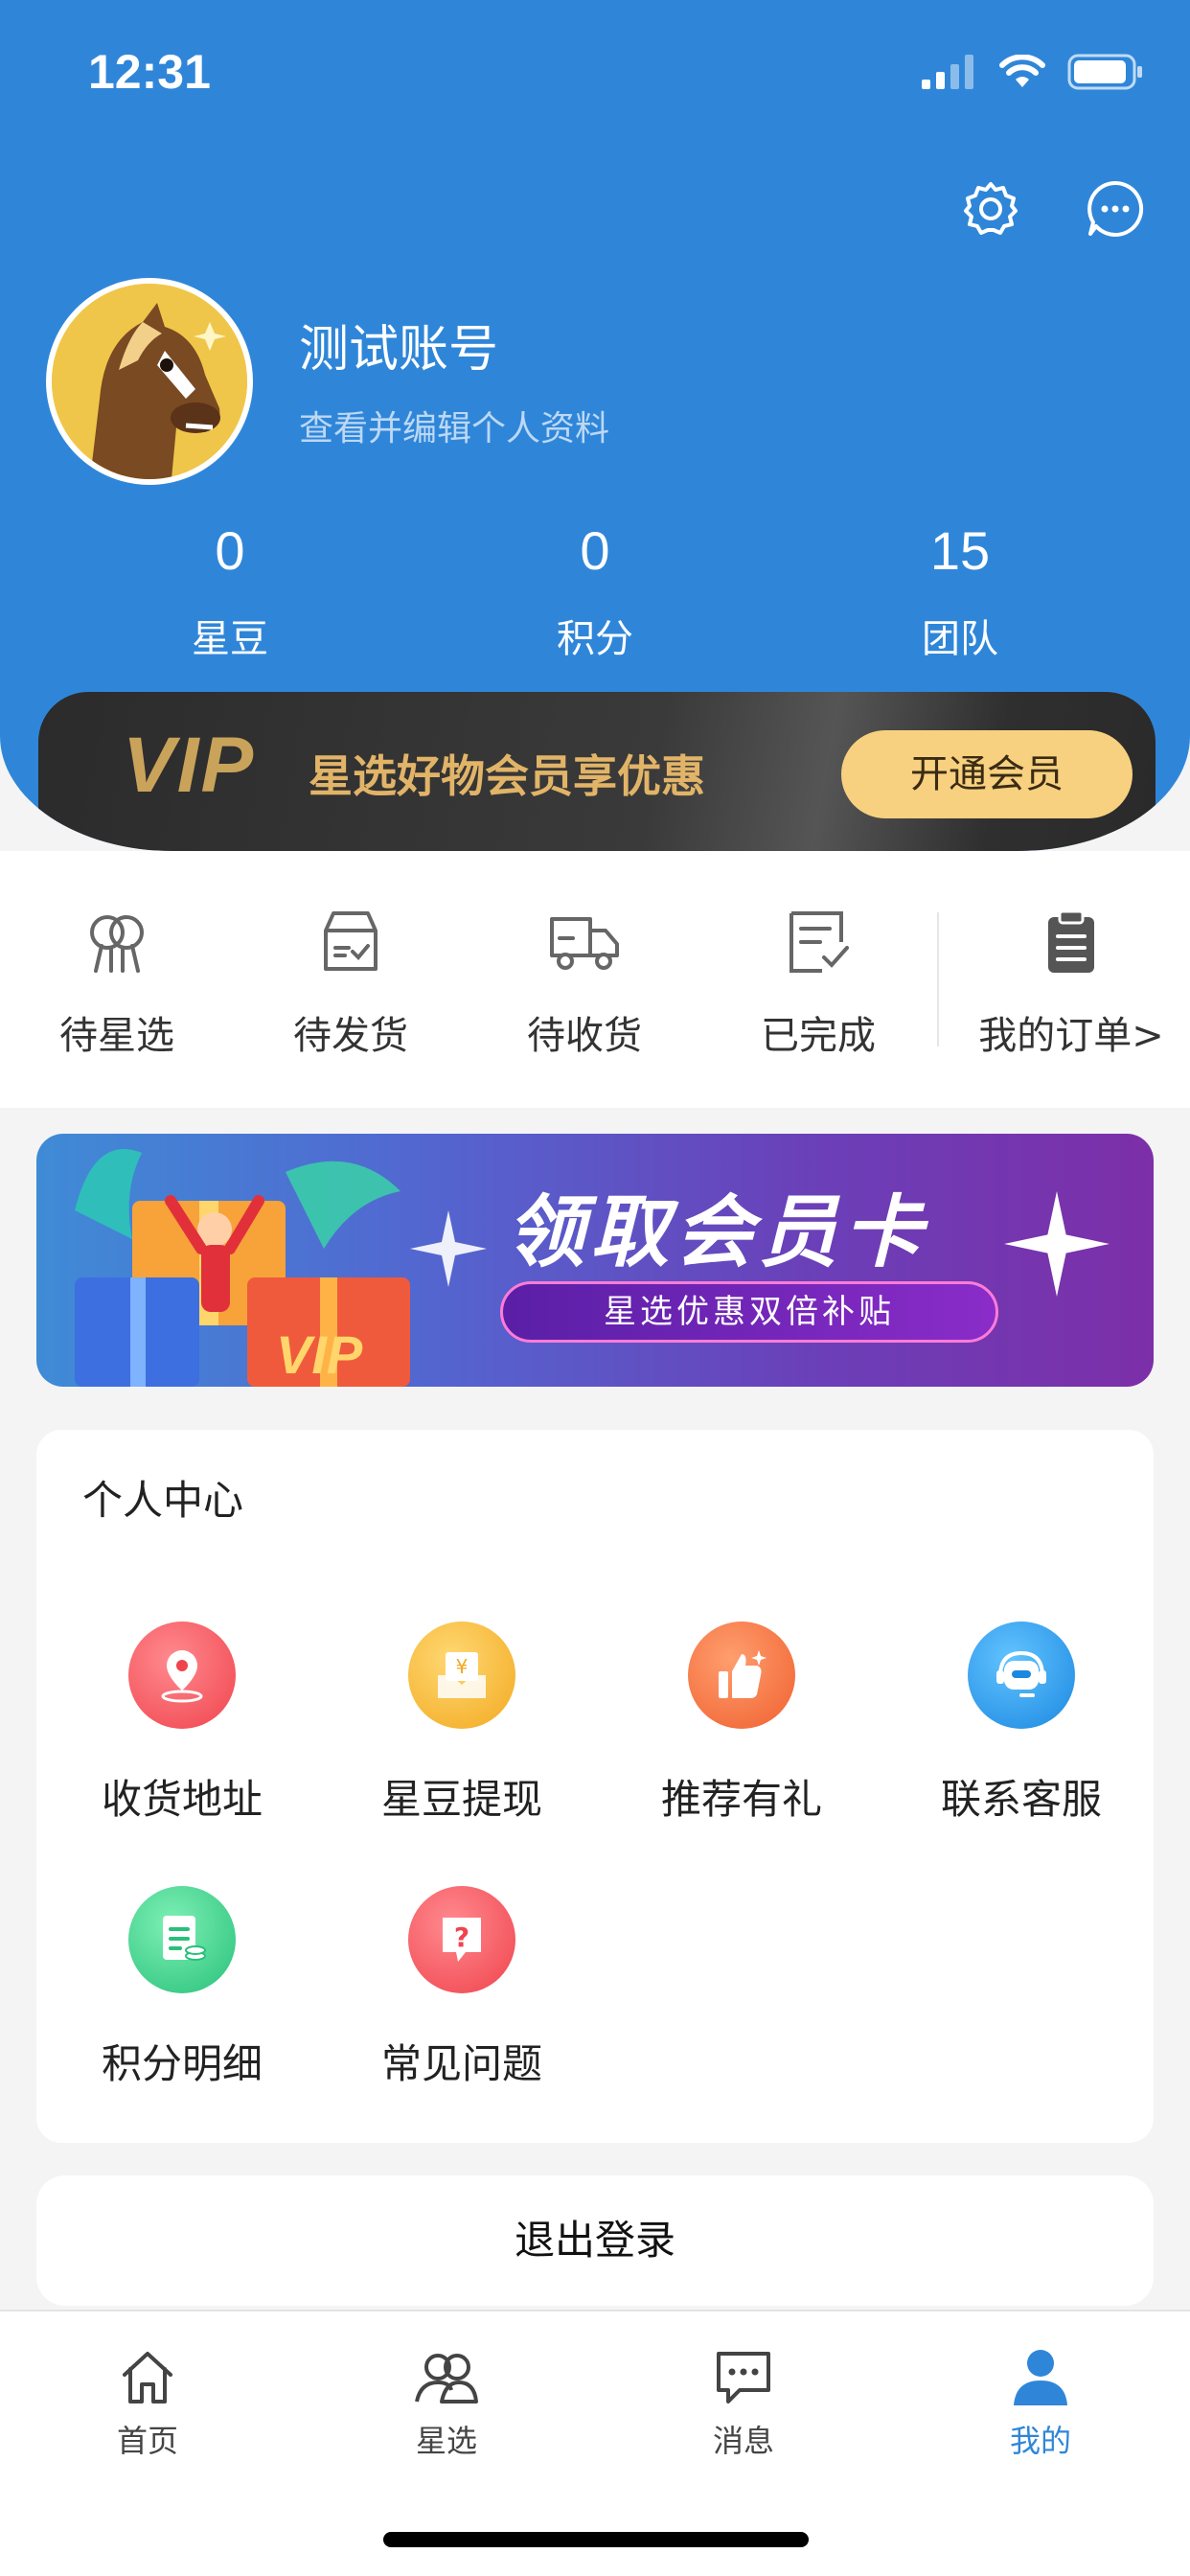  Describe the element at coordinates (1040, 2377) in the screenshot. I see `user-icon` at that location.